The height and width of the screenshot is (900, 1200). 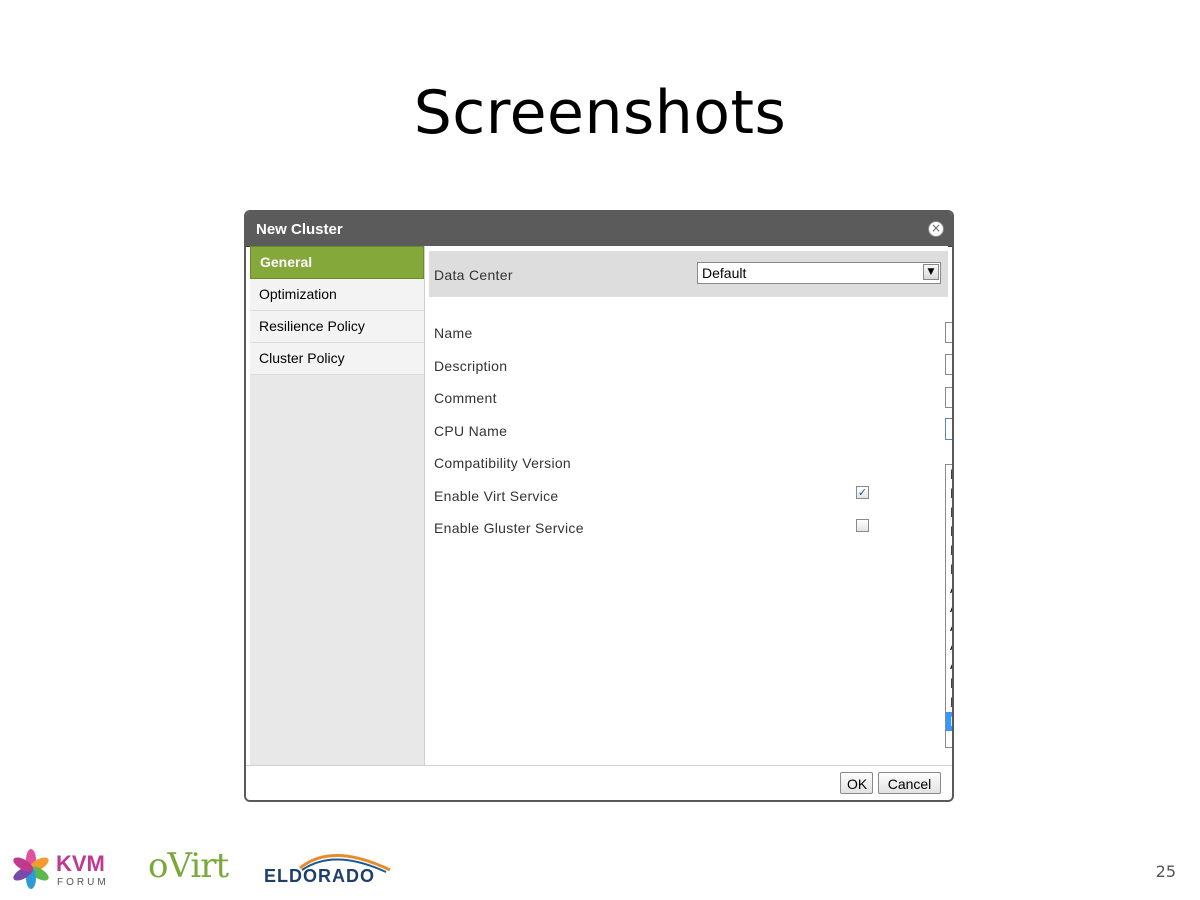 I want to click on sidebar-item-general: General, so click(x=337, y=262).